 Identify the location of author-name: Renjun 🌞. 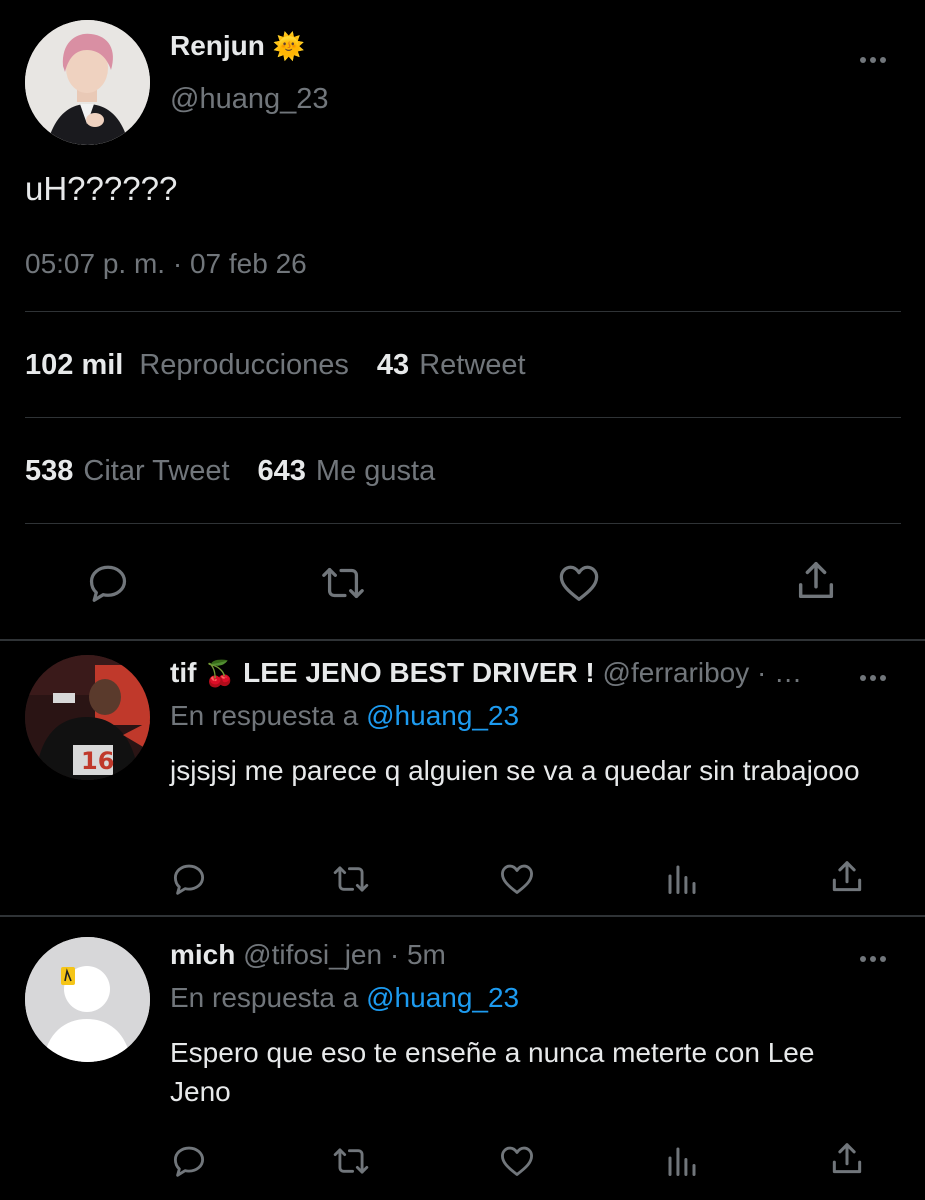
(237, 46).